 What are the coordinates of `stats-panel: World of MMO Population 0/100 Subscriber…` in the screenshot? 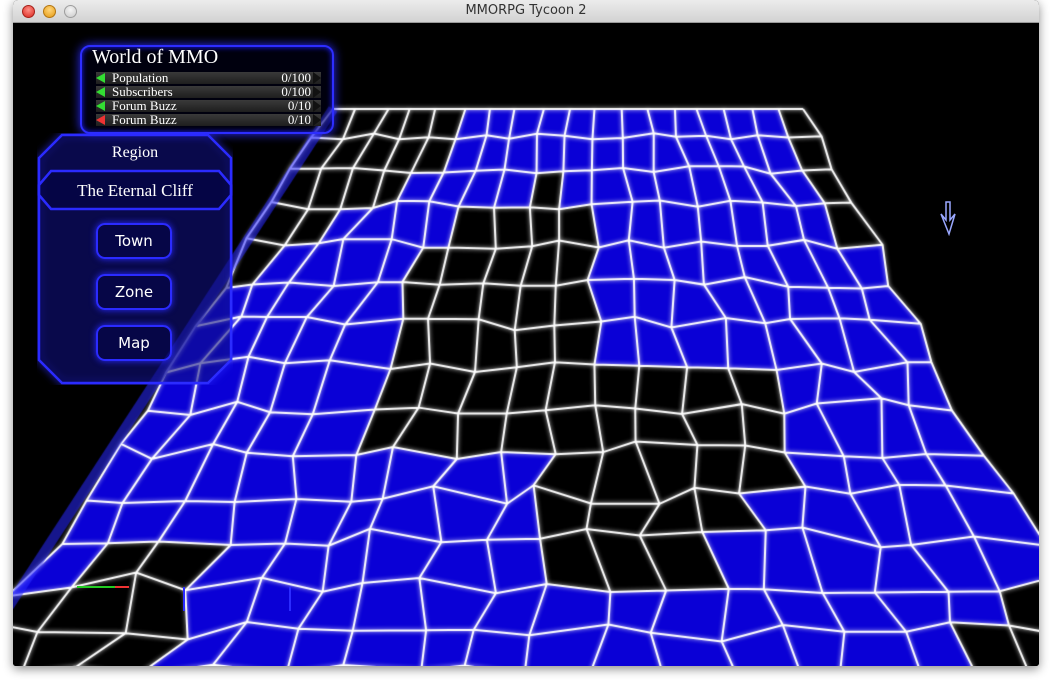 It's located at (207, 89).